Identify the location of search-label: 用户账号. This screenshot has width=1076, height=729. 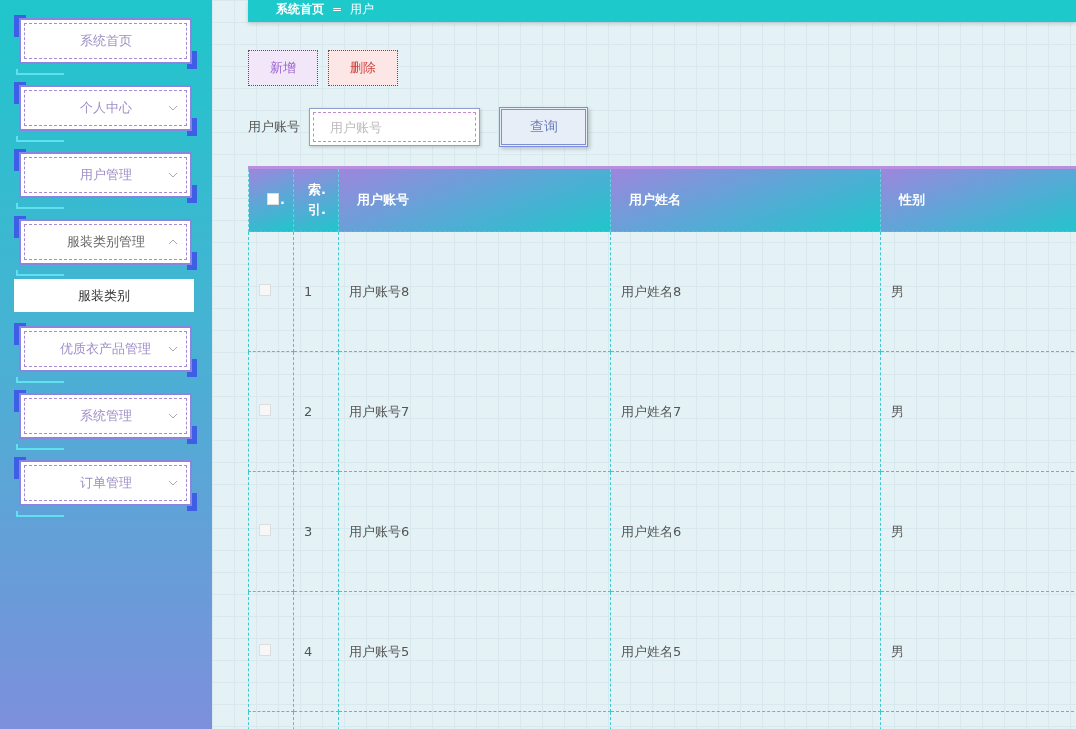
(274, 127).